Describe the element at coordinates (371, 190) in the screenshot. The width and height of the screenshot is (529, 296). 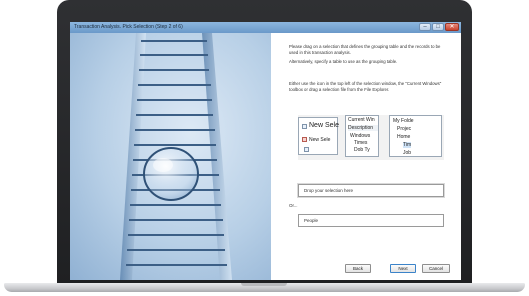
I see `selection-drop-zone: Drop your selection here` at that location.